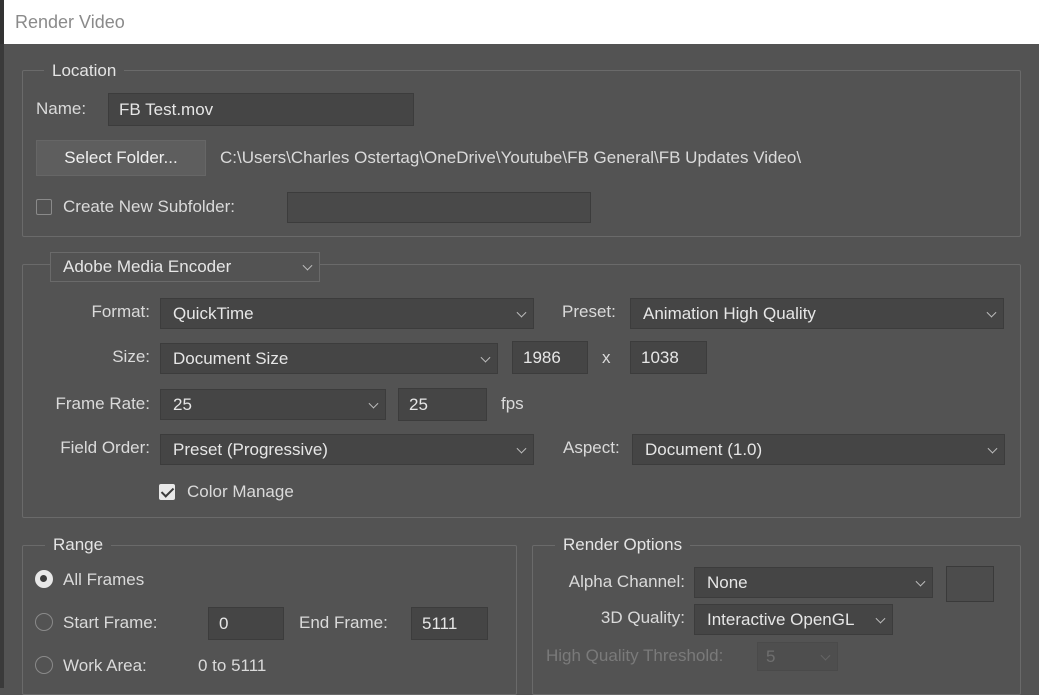  Describe the element at coordinates (70, 22) in the screenshot. I see `window-title: Render Video` at that location.